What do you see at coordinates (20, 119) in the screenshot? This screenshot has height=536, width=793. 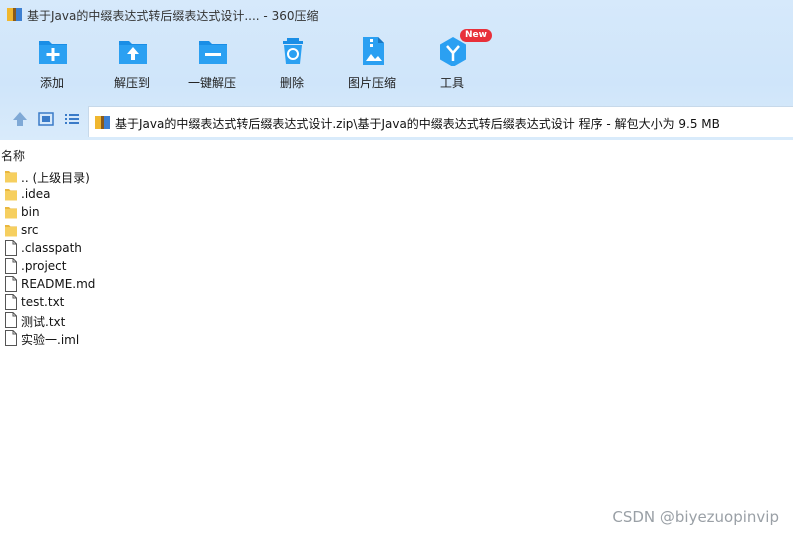 I see `up-arrow-icon` at bounding box center [20, 119].